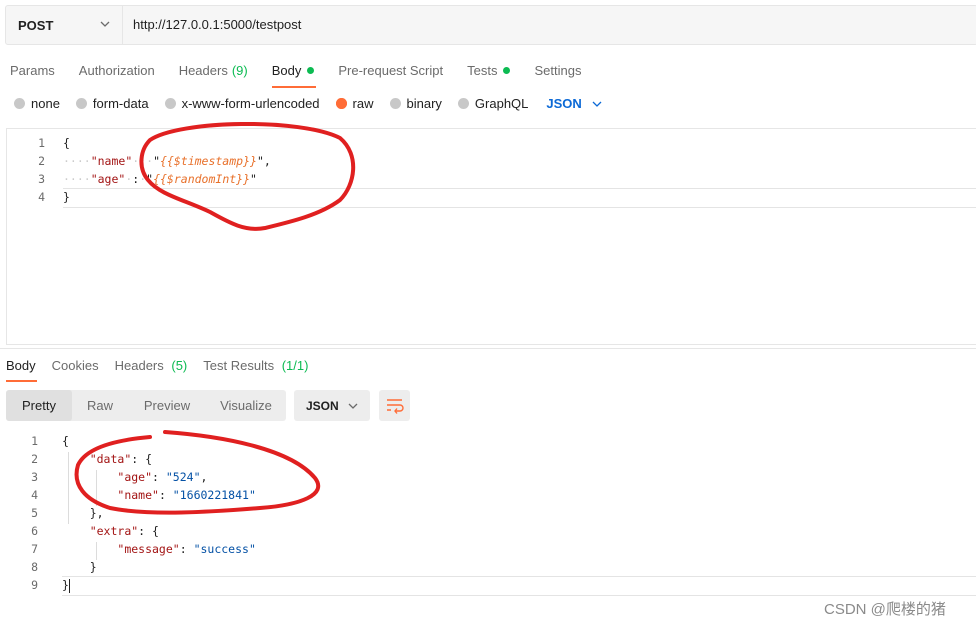  What do you see at coordinates (114, 531) in the screenshot?
I see `json-key-extra: "extra"` at bounding box center [114, 531].